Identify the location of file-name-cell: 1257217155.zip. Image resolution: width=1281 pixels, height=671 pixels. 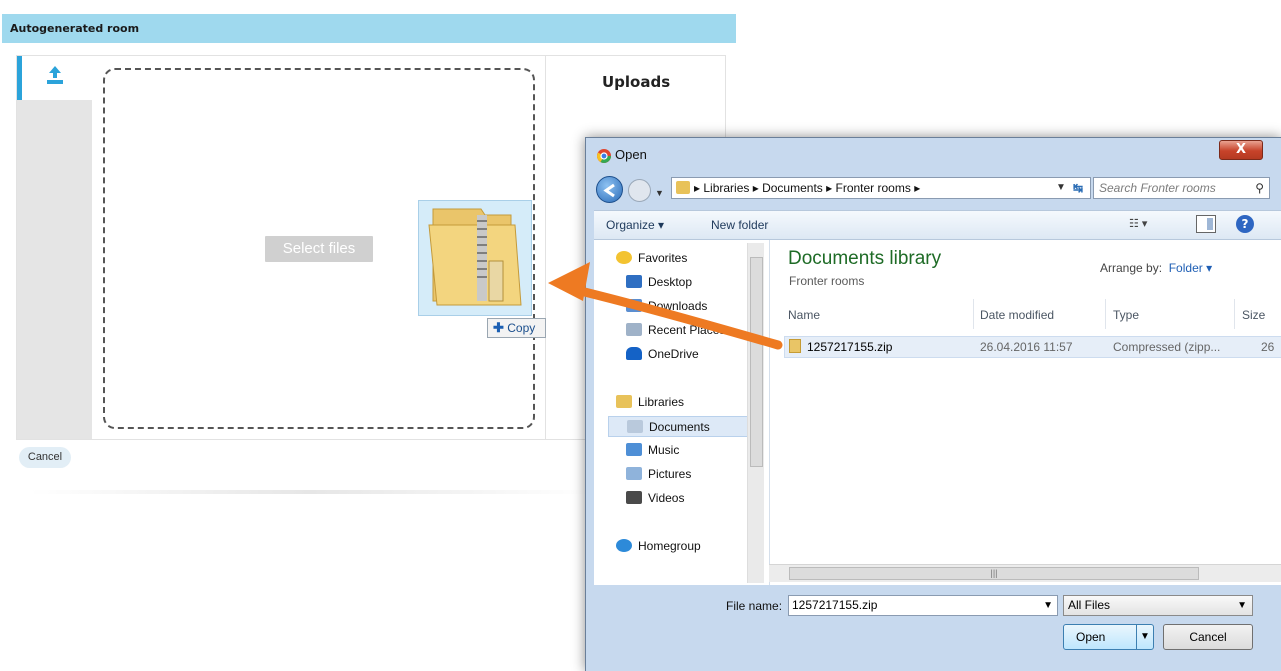
(840, 347).